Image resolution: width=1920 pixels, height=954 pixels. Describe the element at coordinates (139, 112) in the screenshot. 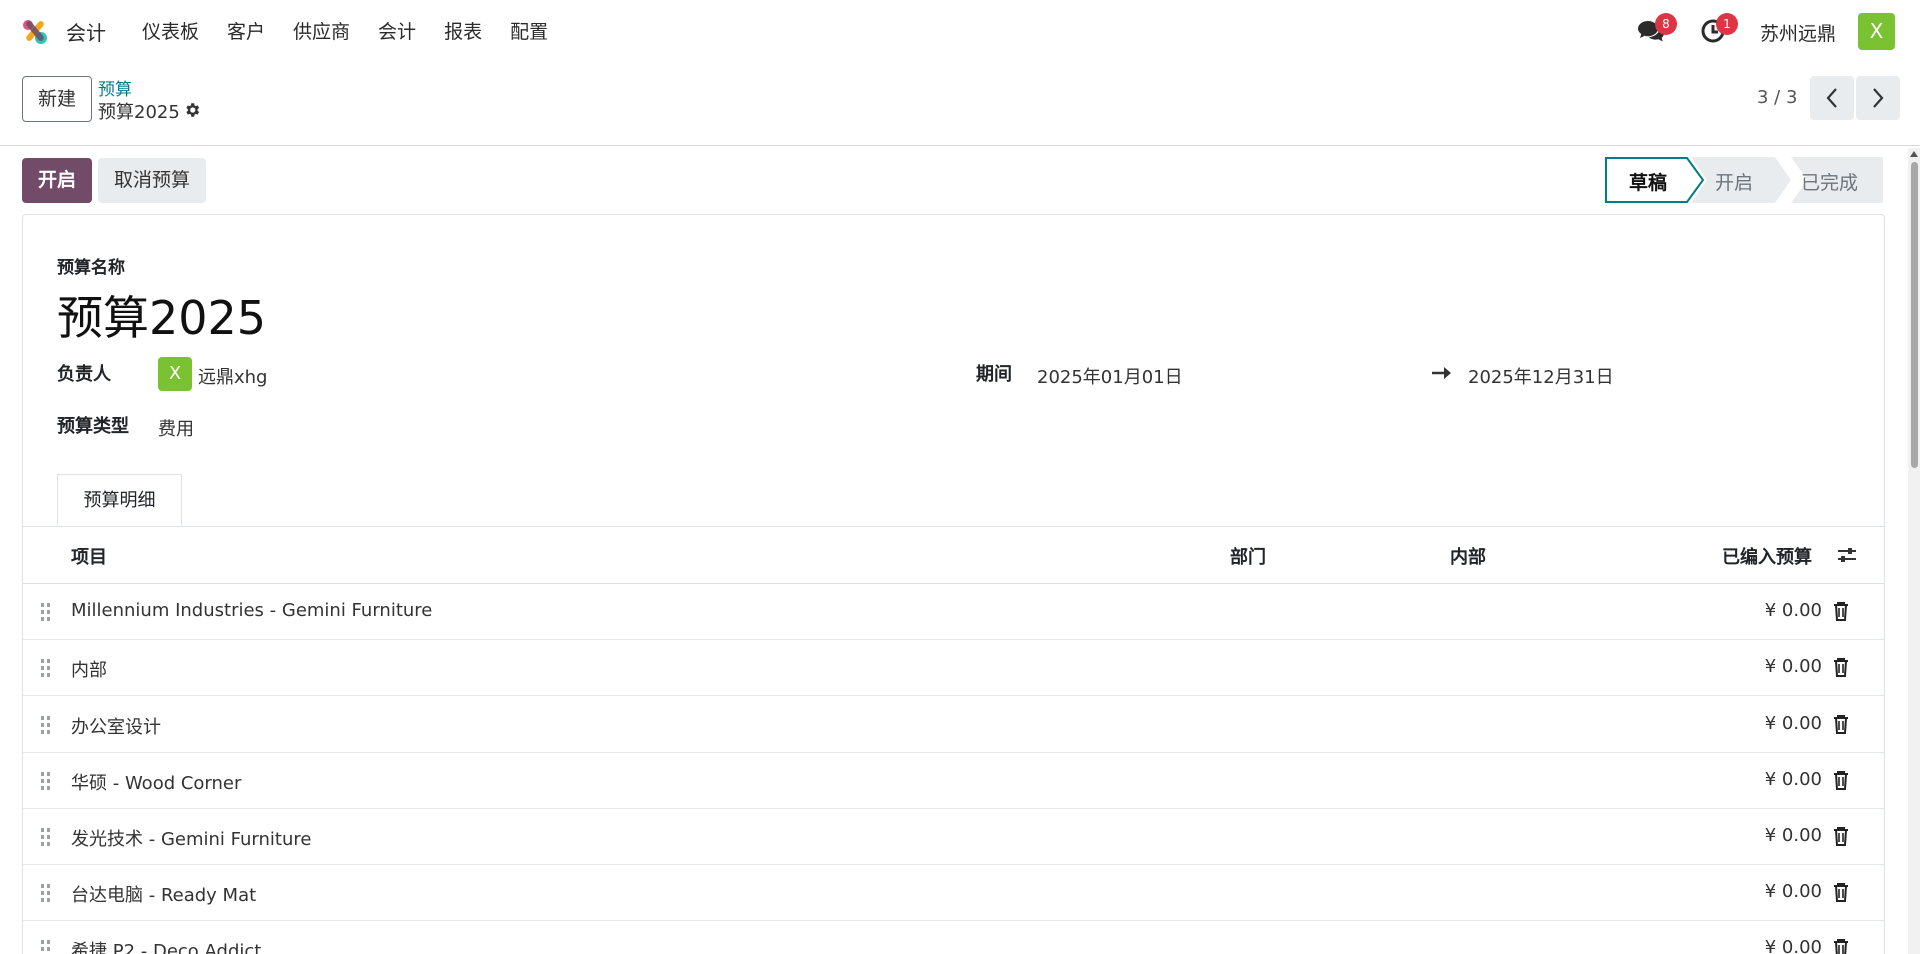

I see `breadcrumb-current: 预算2025` at that location.